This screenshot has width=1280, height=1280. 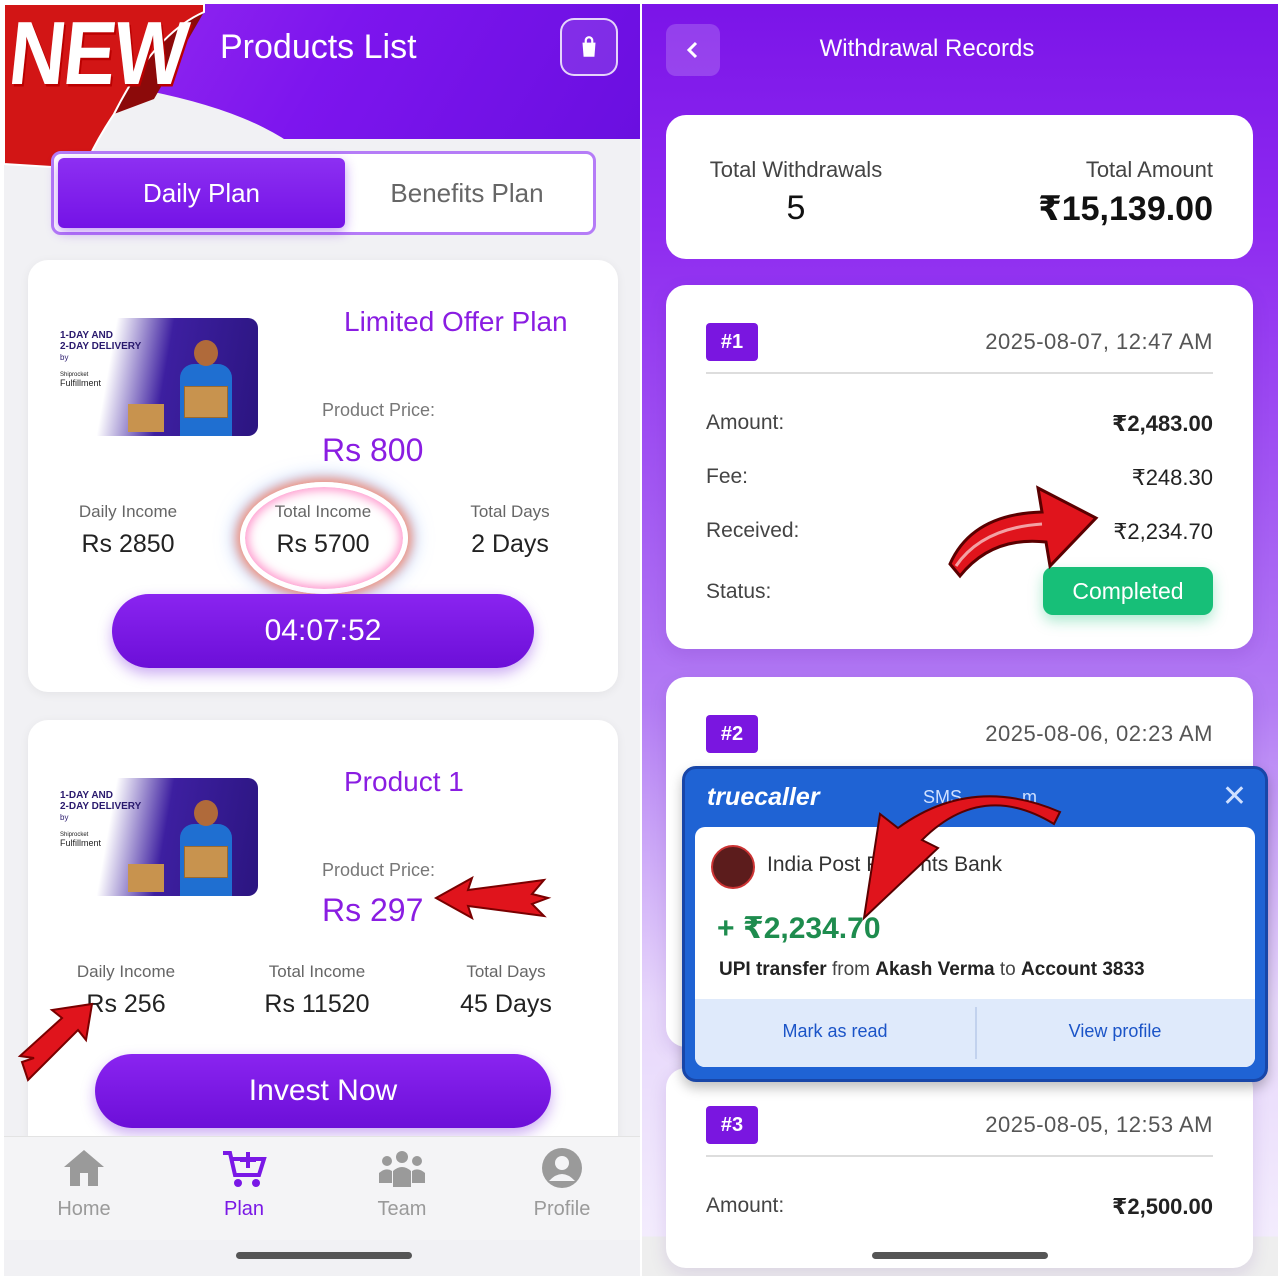 I want to click on bottom-nav: Home Plan Team Profile, so click(x=322, y=1188).